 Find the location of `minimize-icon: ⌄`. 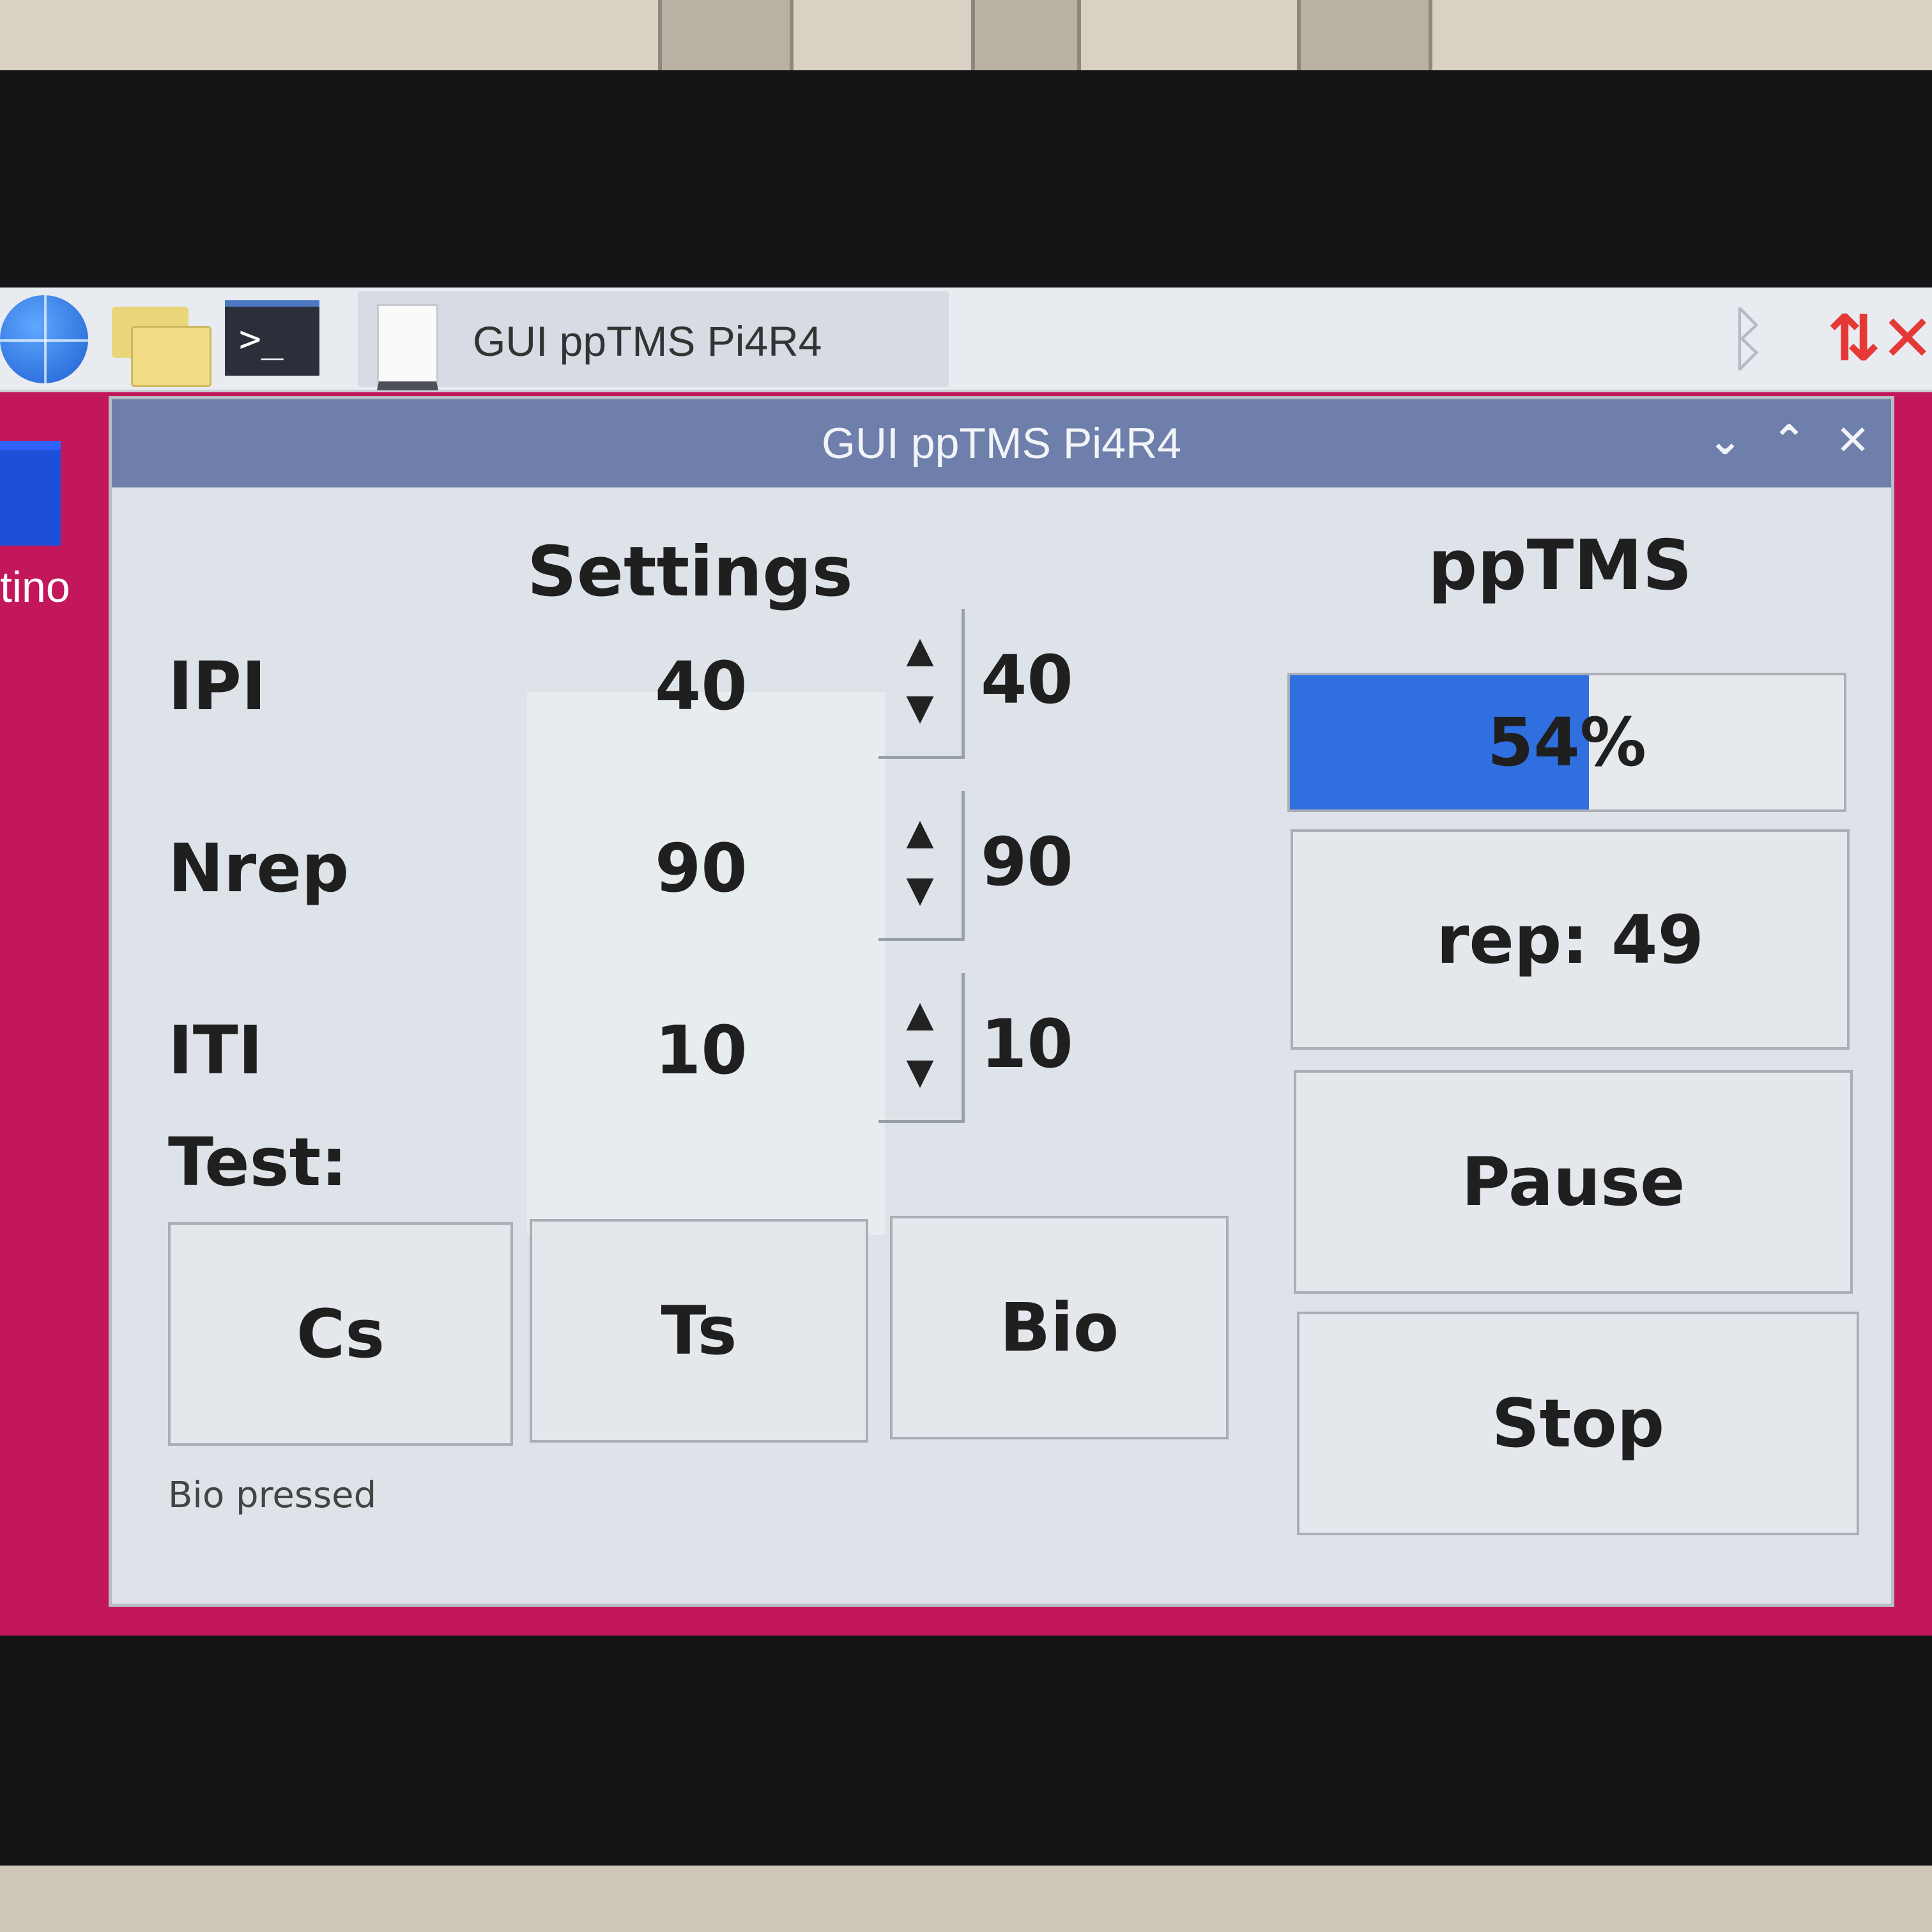

minimize-icon: ⌄ is located at coordinates (1725, 441).